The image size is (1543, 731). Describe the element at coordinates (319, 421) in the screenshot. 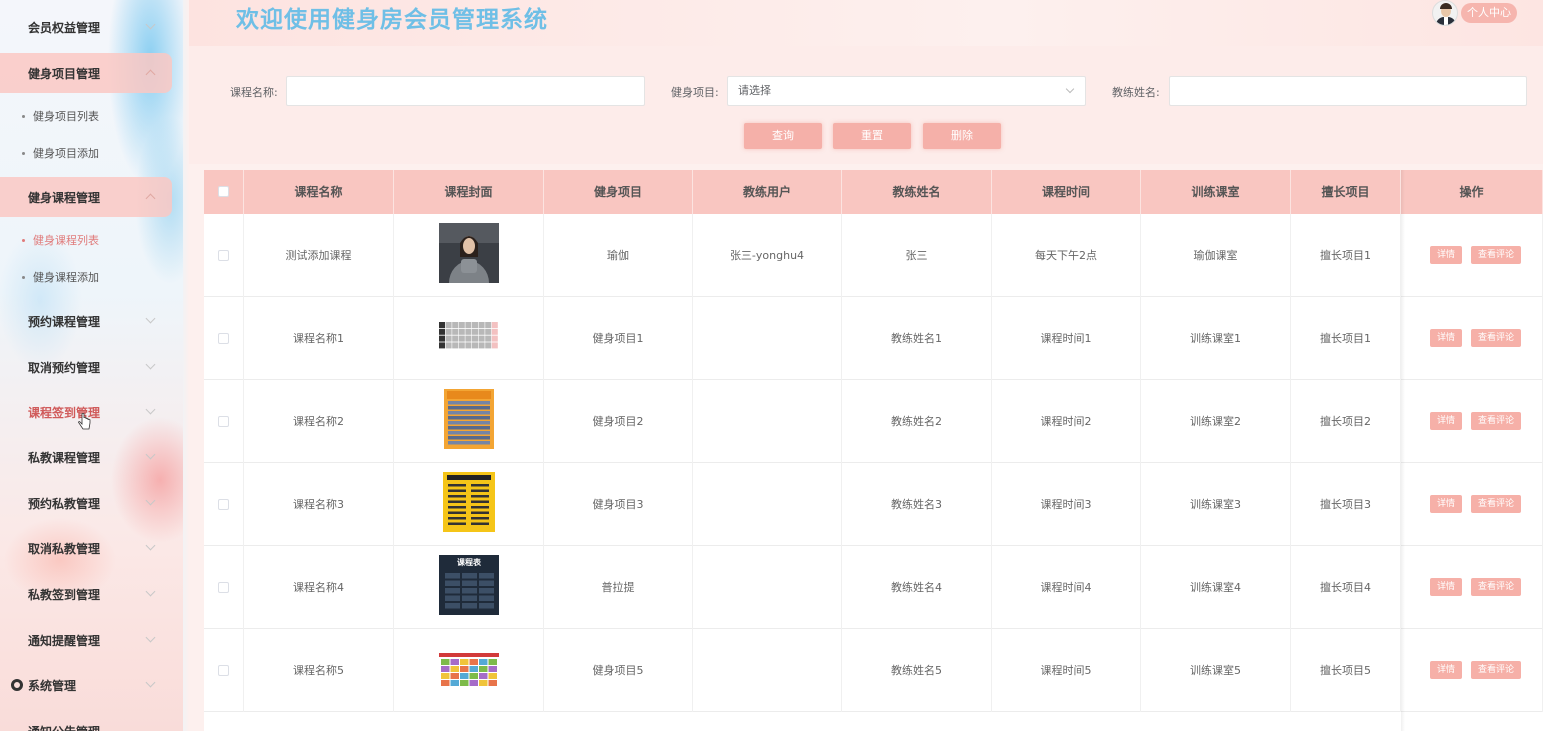

I see `cell-course-name: 课程名称2` at that location.